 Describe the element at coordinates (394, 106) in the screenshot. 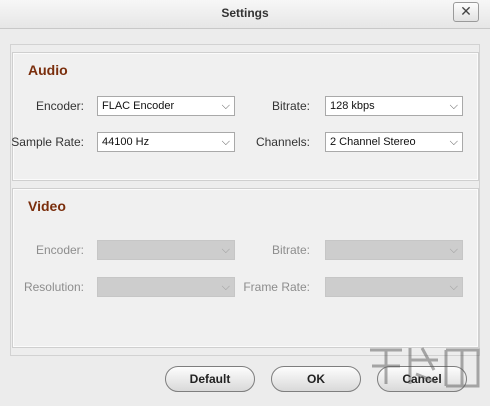

I see `audio-bitrate-select: 128 kbps ⌵` at that location.